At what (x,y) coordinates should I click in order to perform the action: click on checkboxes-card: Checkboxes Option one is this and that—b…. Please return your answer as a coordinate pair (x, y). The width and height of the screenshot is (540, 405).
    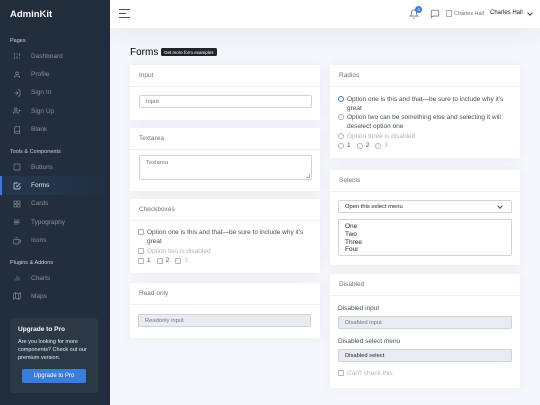
    Looking at the image, I should click on (225, 236).